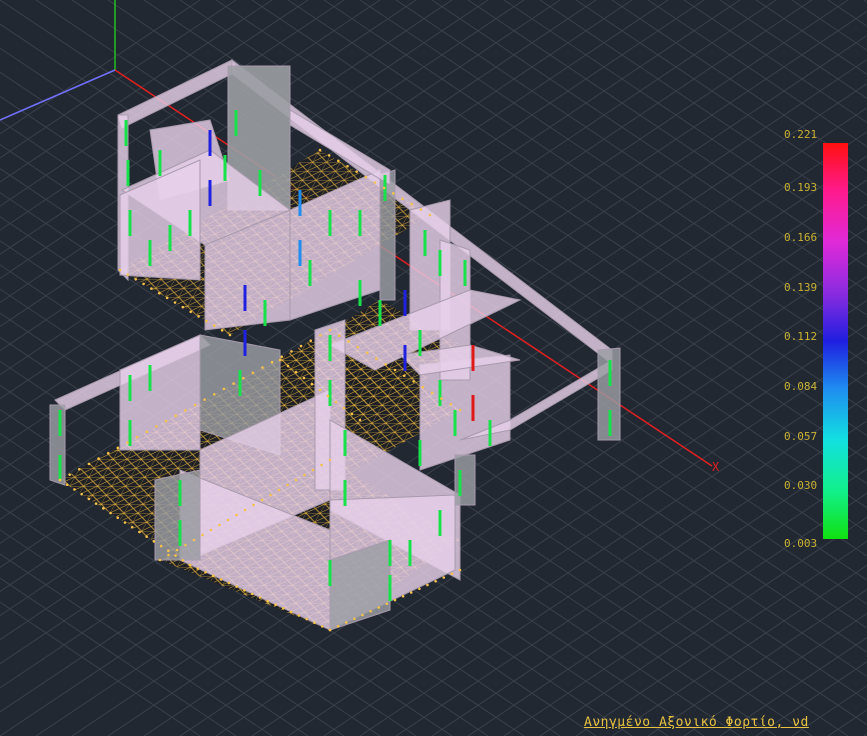 The width and height of the screenshot is (867, 736). Describe the element at coordinates (801, 436) in the screenshot. I see `legend-label-6: 0.057` at that location.